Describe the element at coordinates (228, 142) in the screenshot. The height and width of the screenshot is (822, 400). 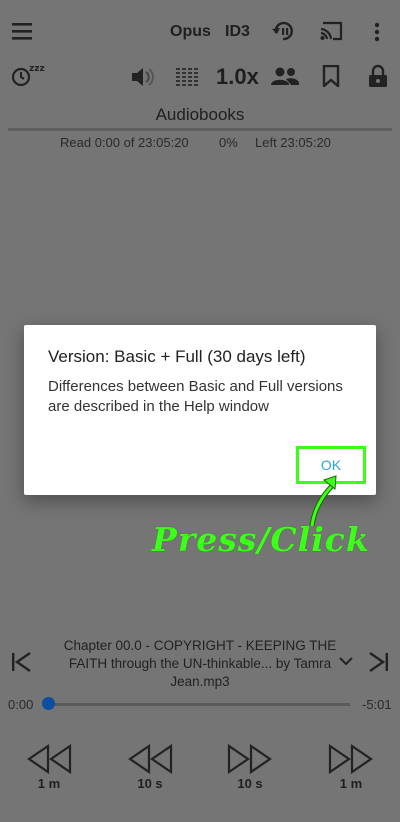
I see `read-percent: 0%` at that location.